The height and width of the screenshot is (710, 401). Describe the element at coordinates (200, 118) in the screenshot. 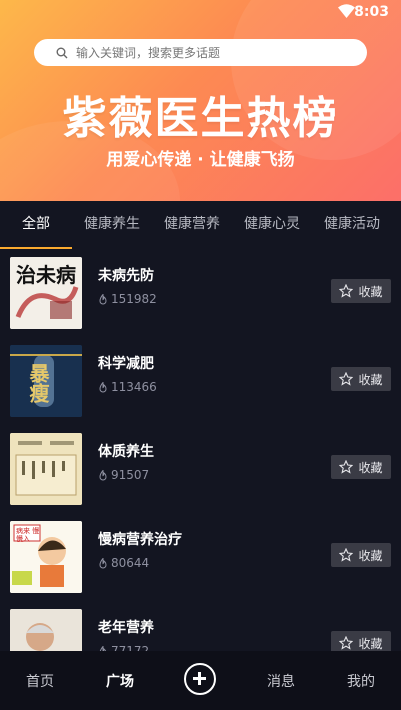

I see `hero-title: 紫薇医生热榜` at that location.